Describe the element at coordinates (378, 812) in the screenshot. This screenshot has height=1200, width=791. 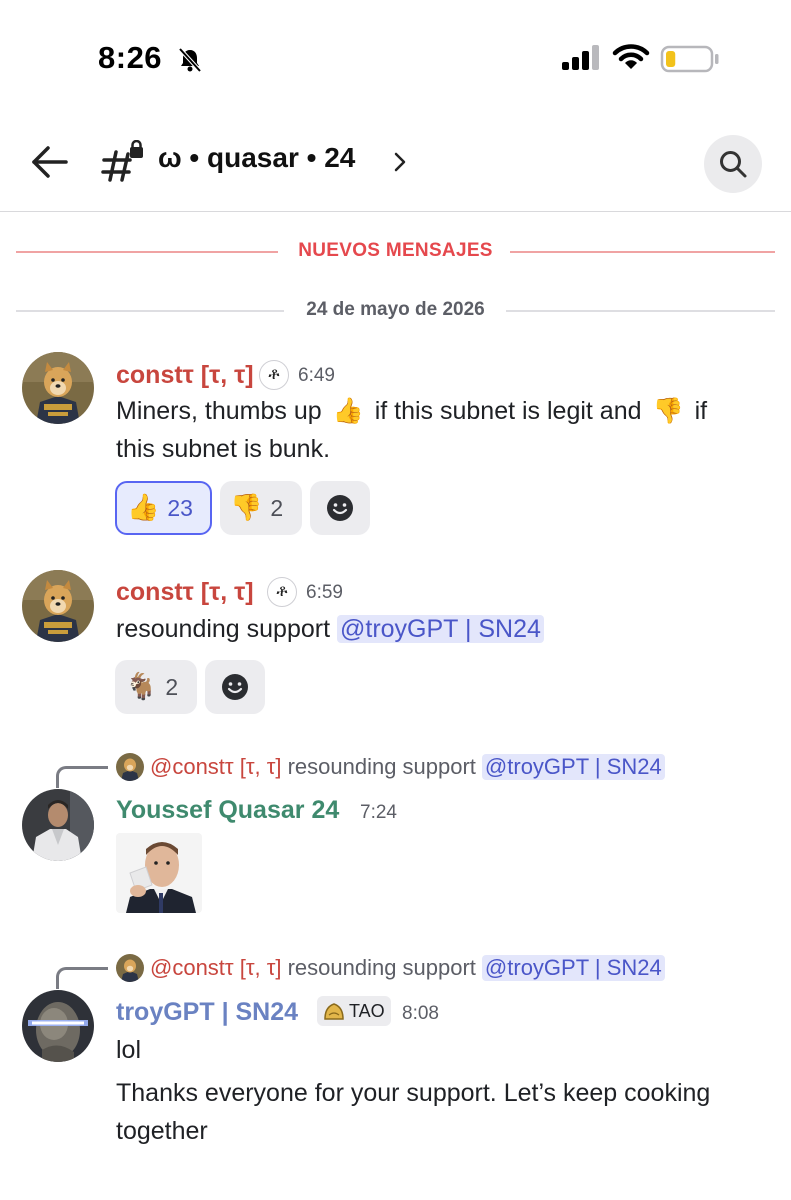
I see `message-time: 7:24` at that location.